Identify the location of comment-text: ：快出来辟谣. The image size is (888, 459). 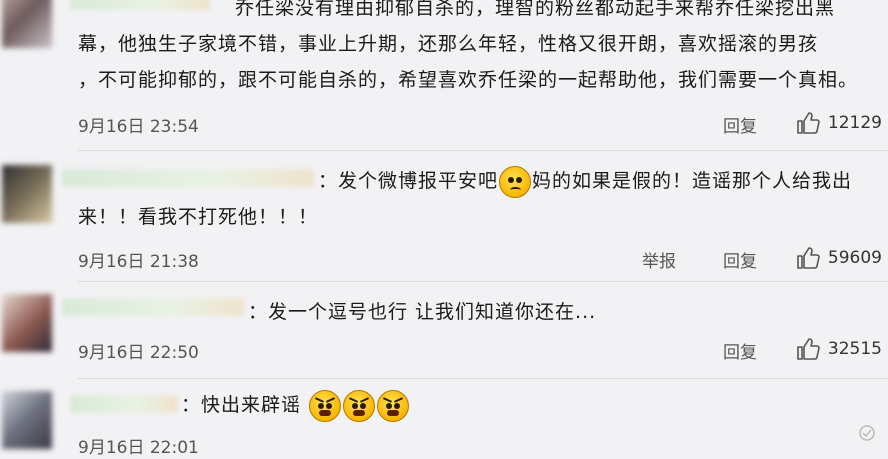
(478, 405).